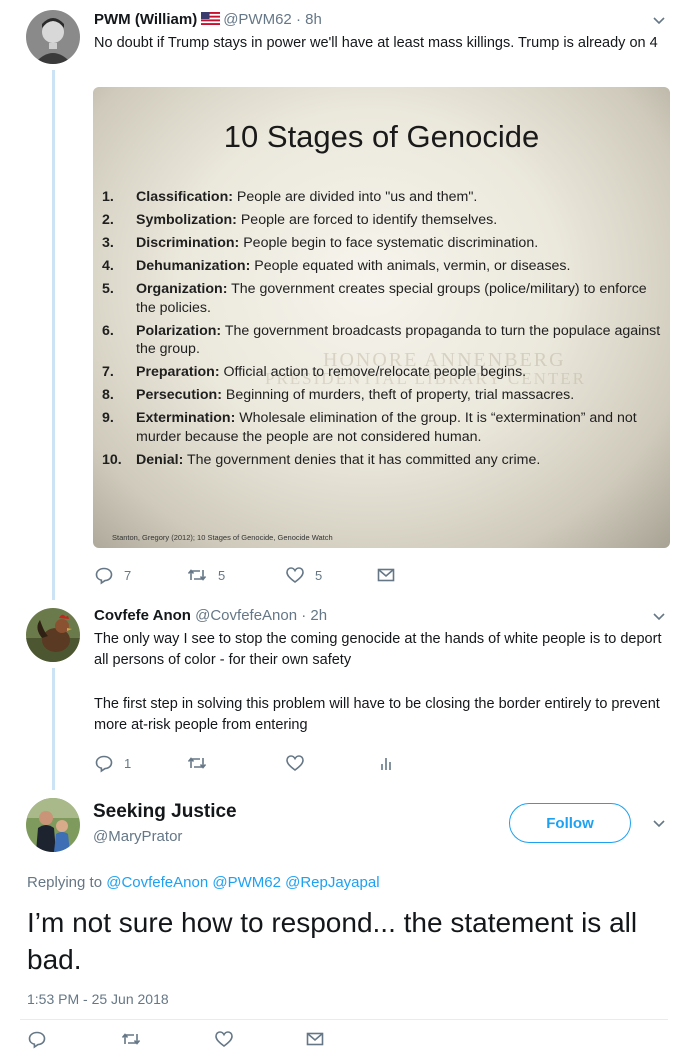 The image size is (688, 1061). What do you see at coordinates (108, 395) in the screenshot?
I see `slide-item-number: 8.` at bounding box center [108, 395].